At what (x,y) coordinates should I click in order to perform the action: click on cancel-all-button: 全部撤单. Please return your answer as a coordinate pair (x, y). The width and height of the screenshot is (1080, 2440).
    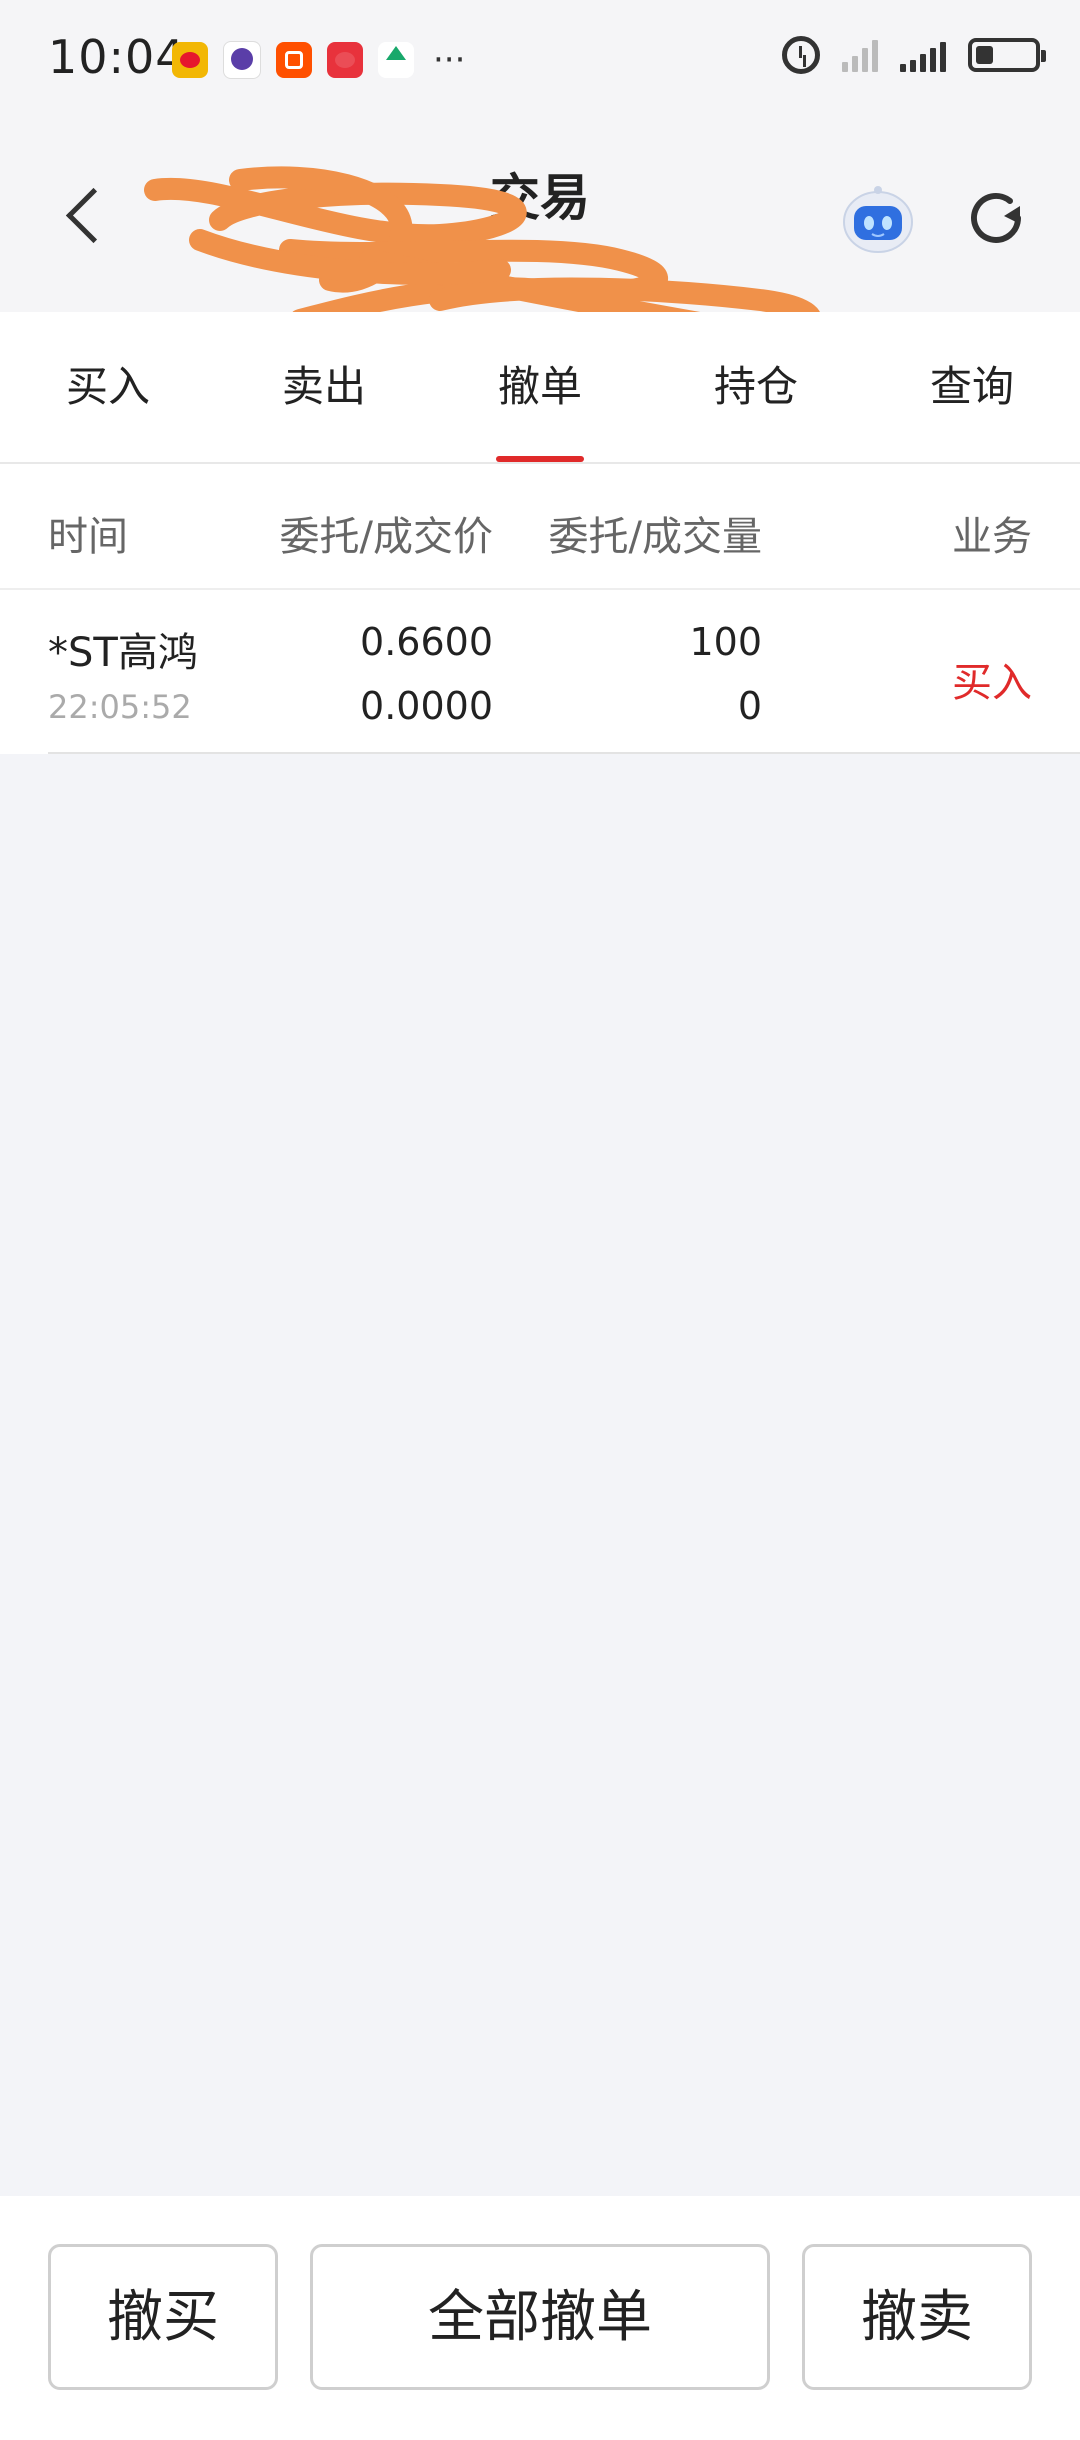
    Looking at the image, I should click on (540, 2317).